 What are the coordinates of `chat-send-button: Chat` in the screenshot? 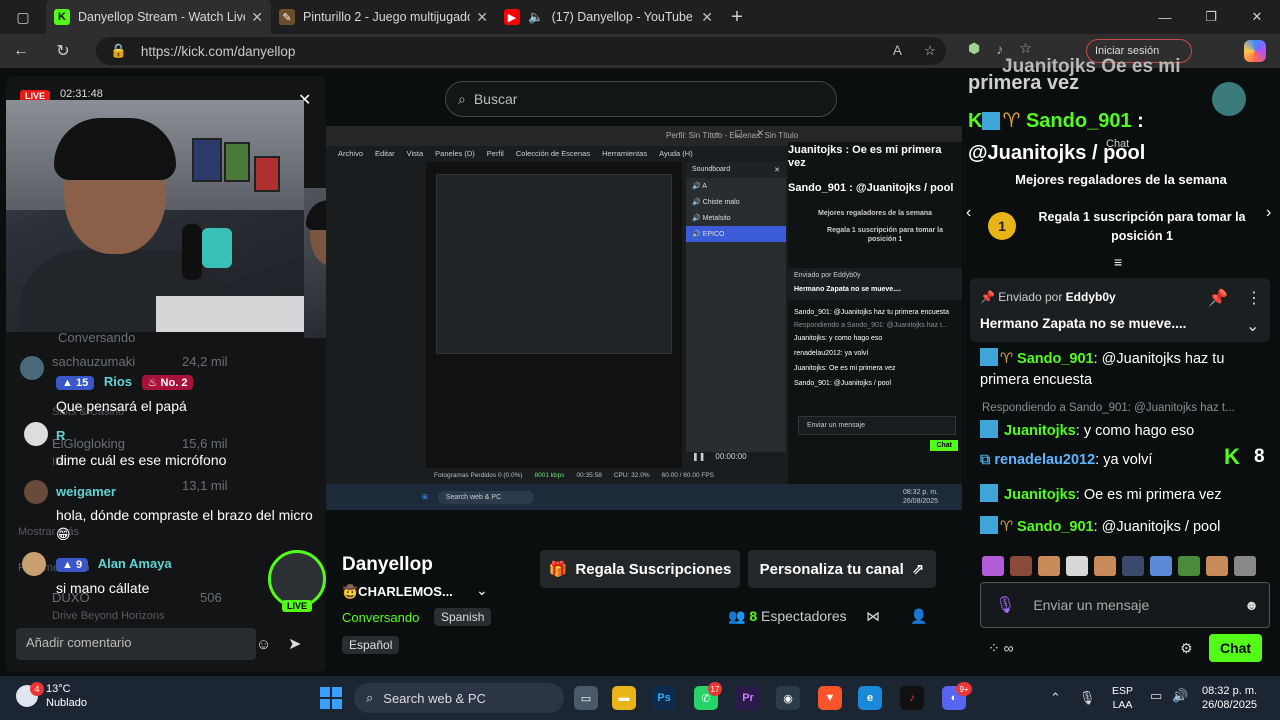 It's located at (1235, 648).